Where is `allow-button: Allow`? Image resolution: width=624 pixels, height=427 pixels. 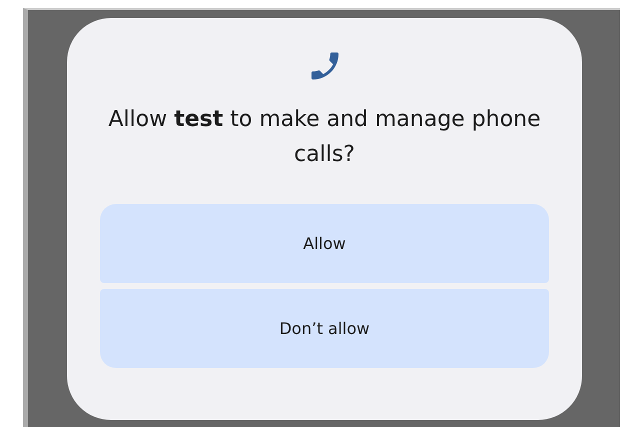
allow-button: Allow is located at coordinates (324, 243).